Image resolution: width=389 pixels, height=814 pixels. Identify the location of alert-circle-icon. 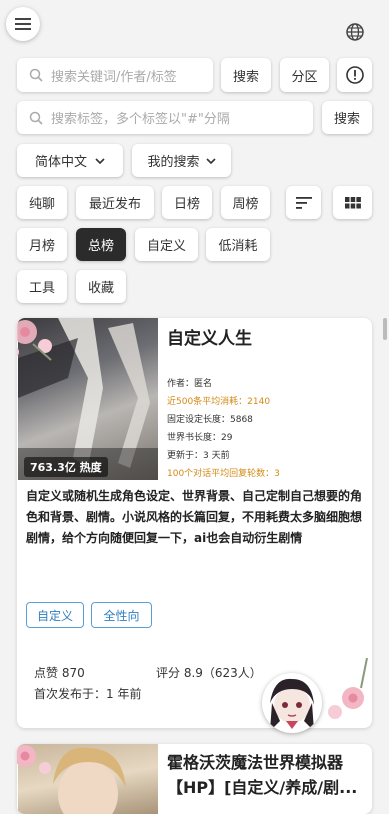
(354, 75).